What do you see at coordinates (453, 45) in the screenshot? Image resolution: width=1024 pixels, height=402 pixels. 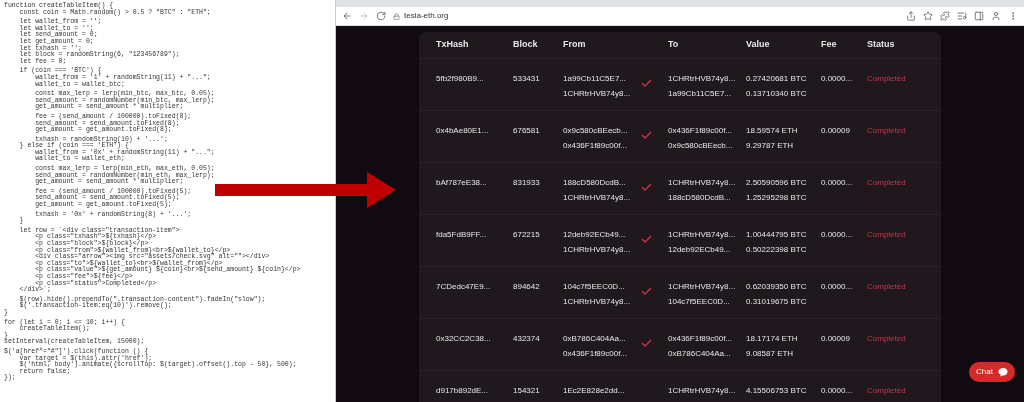 I see `column-header: TxHash` at bounding box center [453, 45].